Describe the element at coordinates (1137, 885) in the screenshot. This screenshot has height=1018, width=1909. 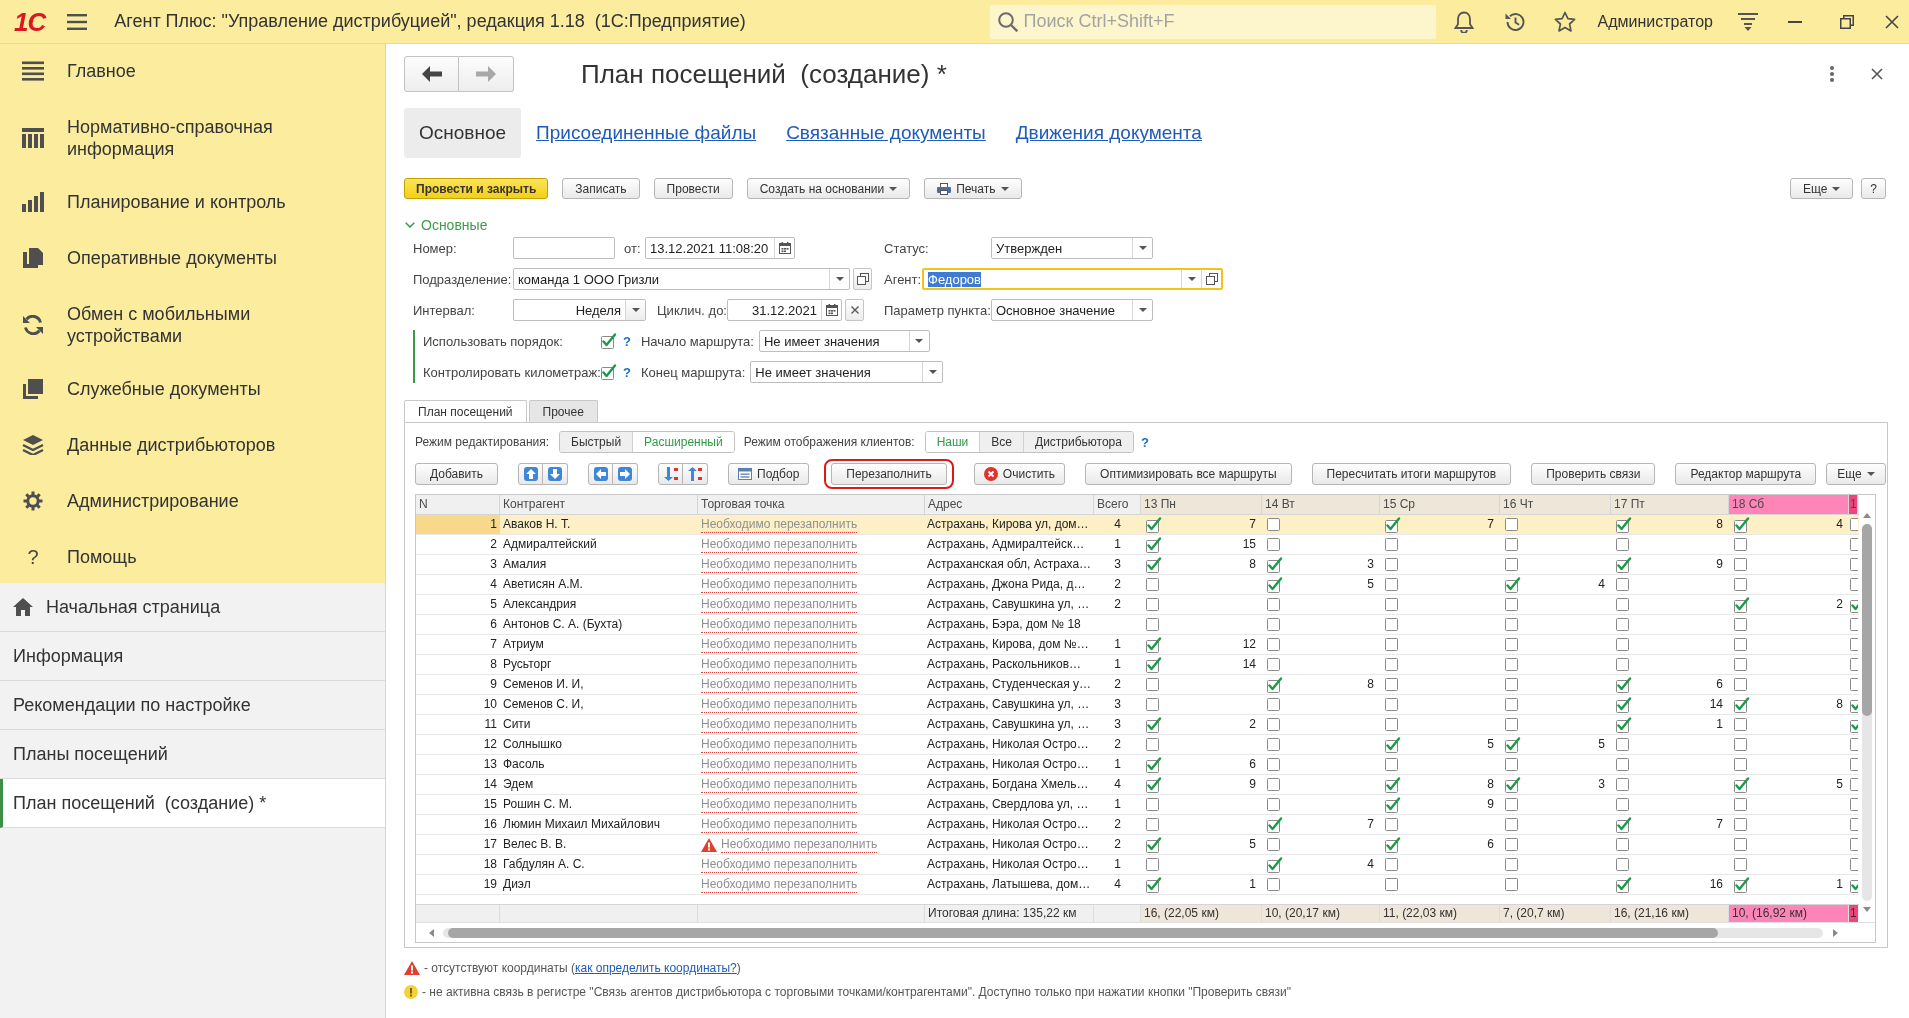
I see `table-row: 19 Диэл Необходимо перезаполнить Астрахань, Латышева, дом… 4 1 16 1` at that location.